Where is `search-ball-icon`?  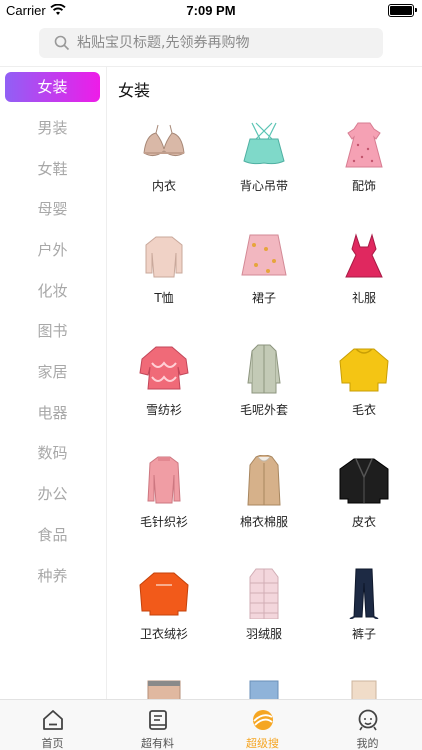 search-ball-icon is located at coordinates (263, 720).